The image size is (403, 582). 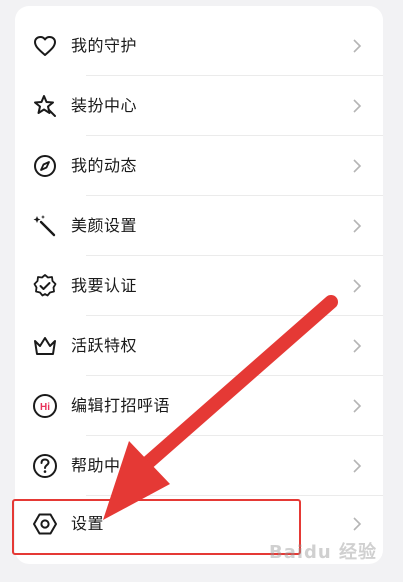 I want to click on menu-item-verification: 我要认证, so click(x=199, y=286).